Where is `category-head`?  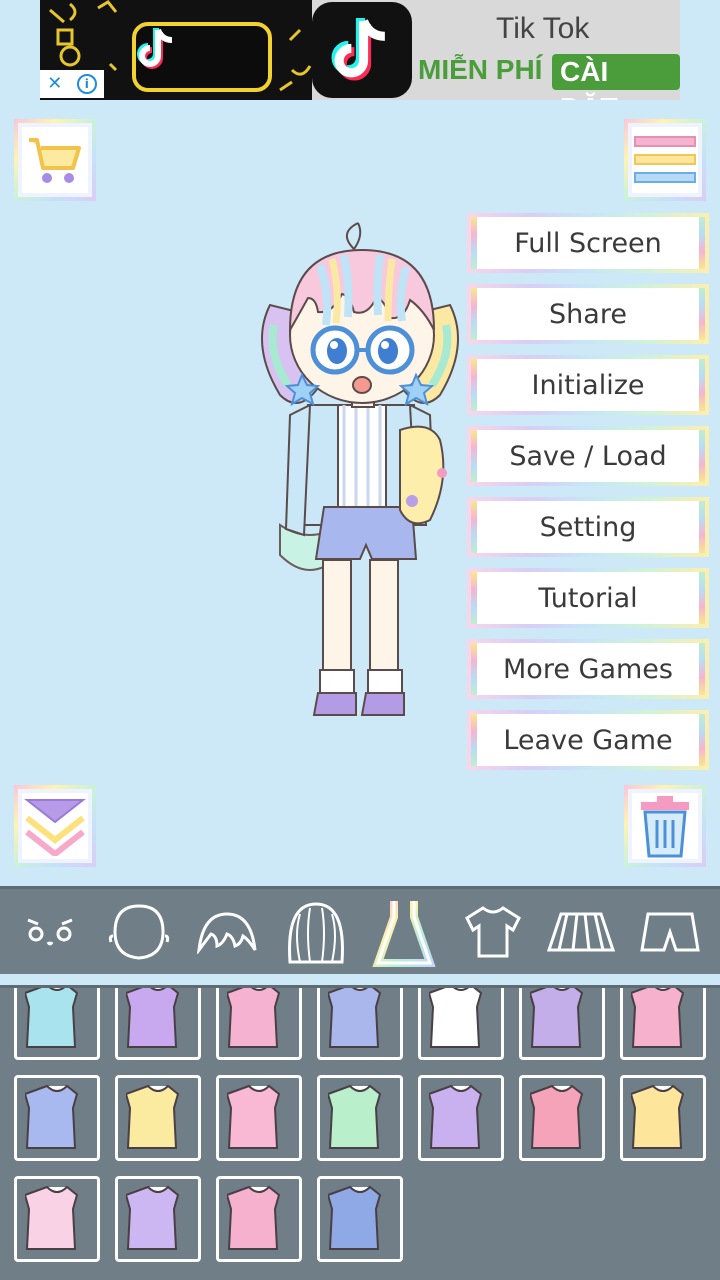
category-head is located at coordinates (139, 932).